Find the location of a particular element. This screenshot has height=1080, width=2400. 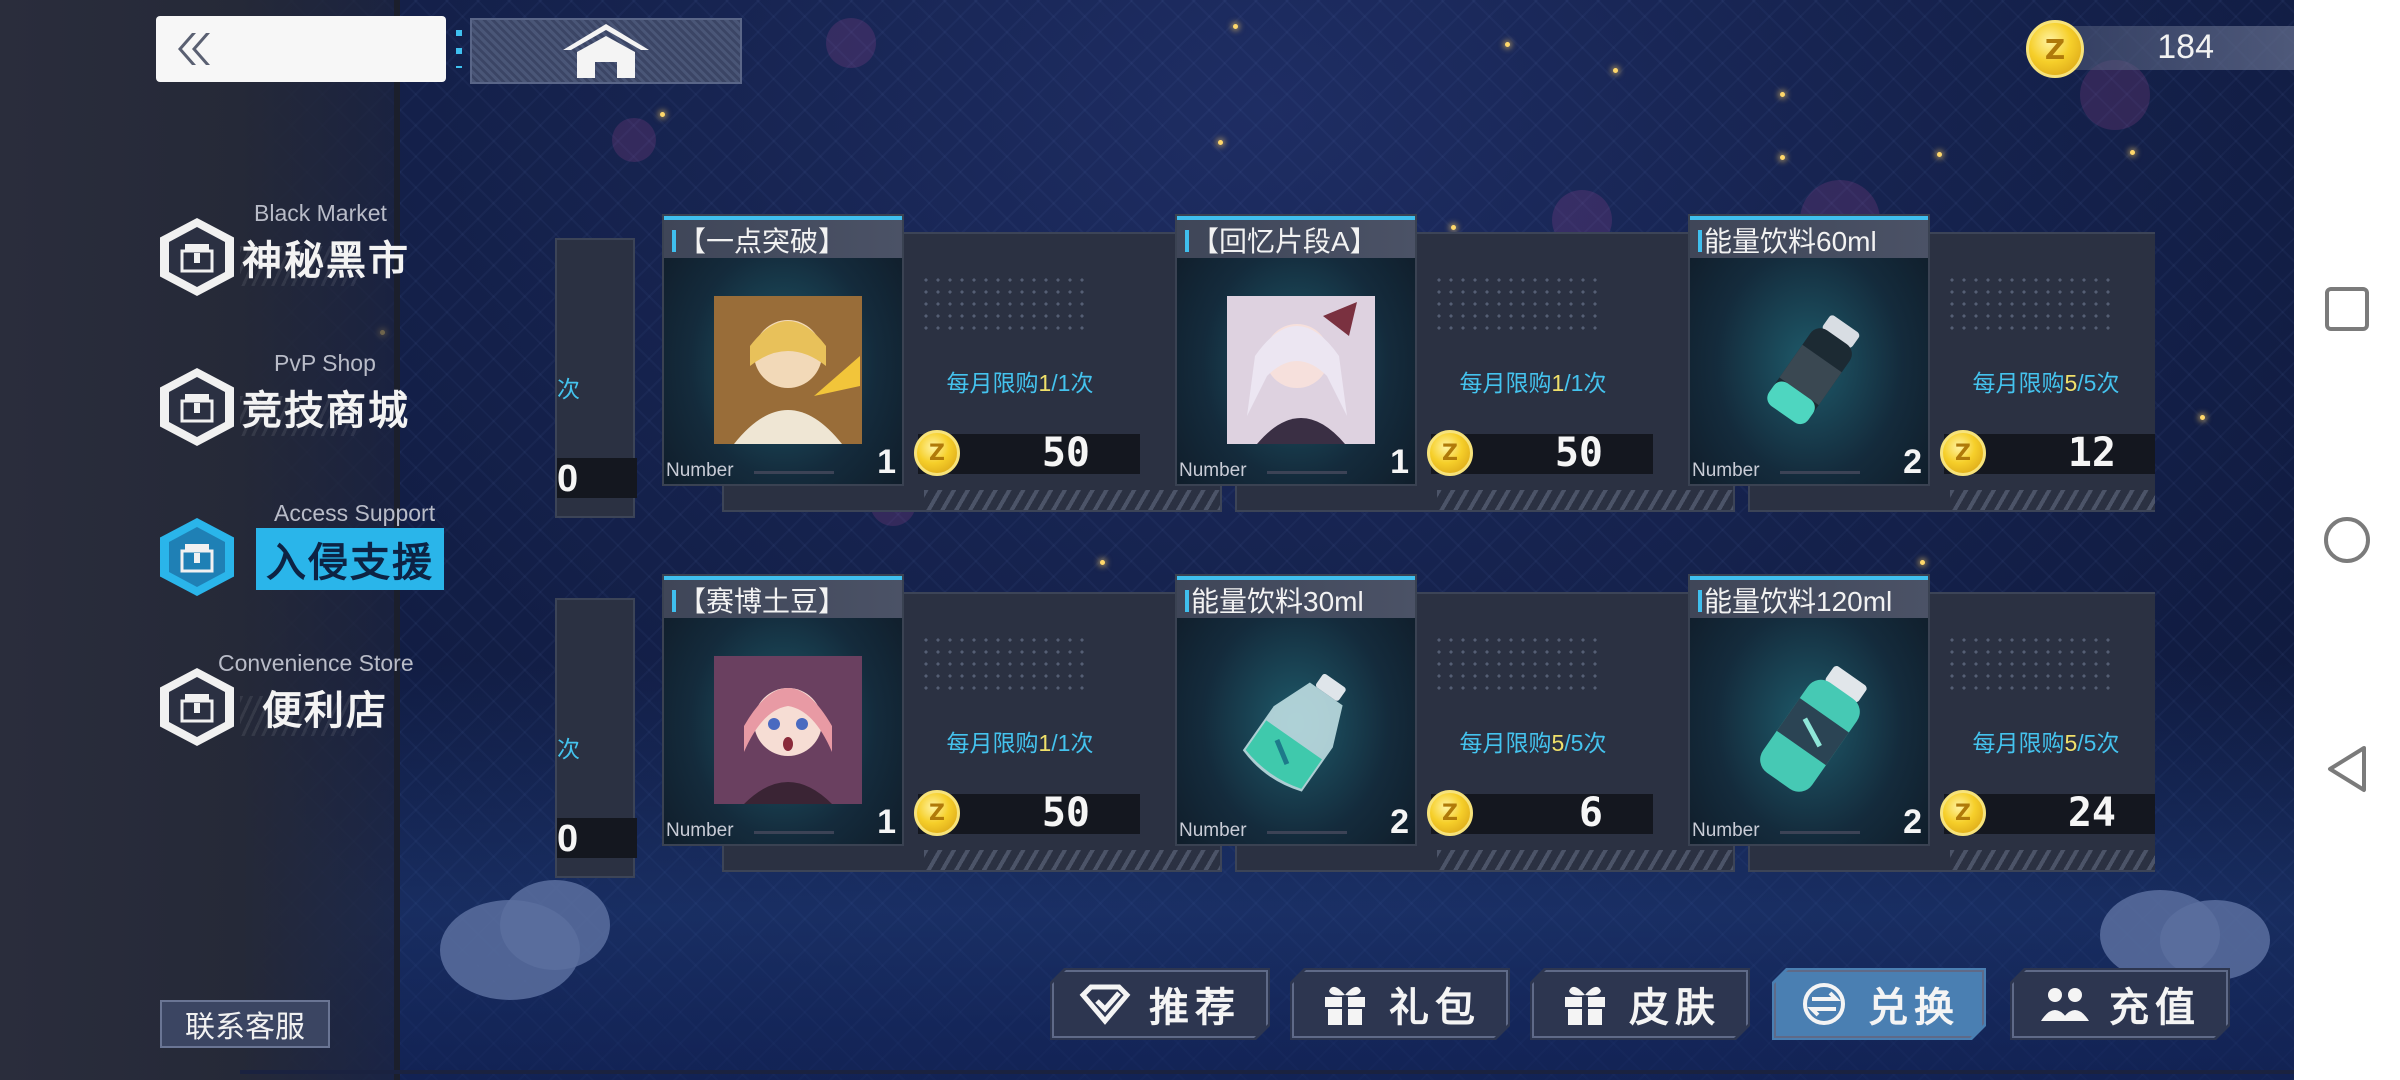

recommend-icon is located at coordinates (1105, 1004).